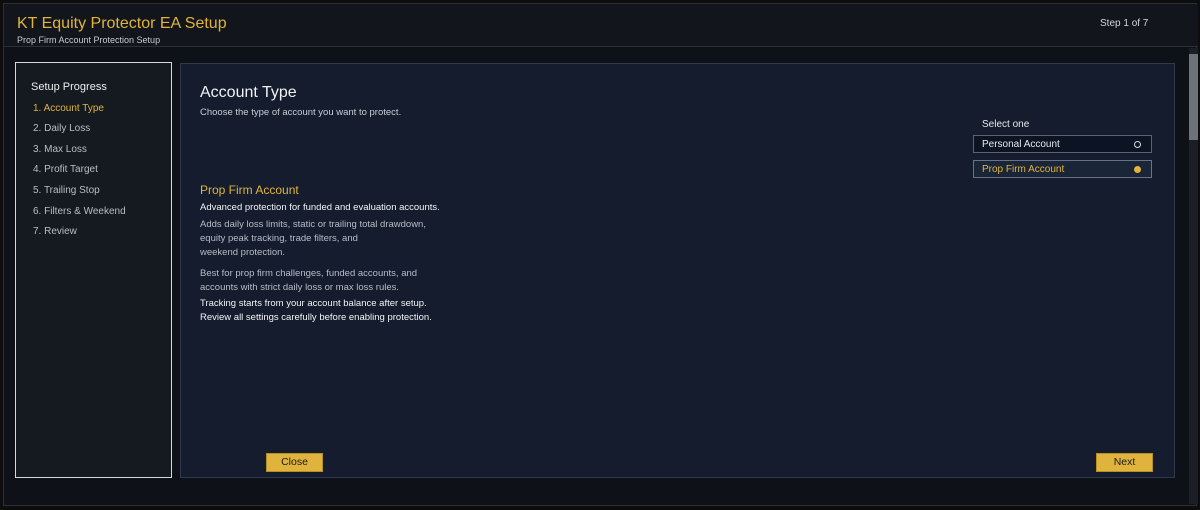 This screenshot has height=510, width=1200. What do you see at coordinates (243, 252) in the screenshot?
I see `info-detail: weekend protection.` at bounding box center [243, 252].